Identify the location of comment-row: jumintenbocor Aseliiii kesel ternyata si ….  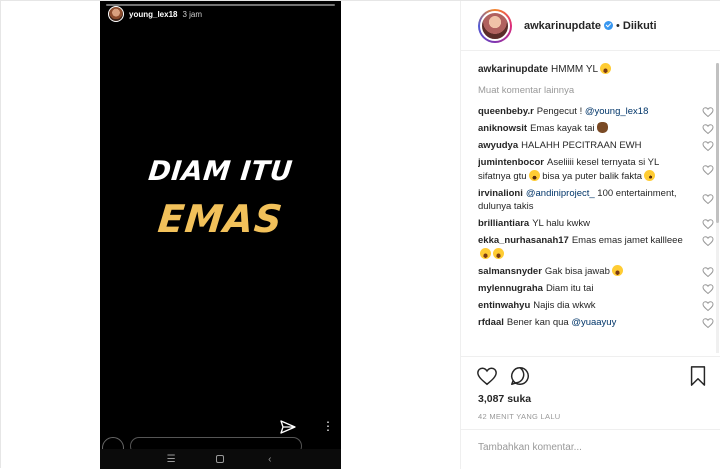
(596, 169).